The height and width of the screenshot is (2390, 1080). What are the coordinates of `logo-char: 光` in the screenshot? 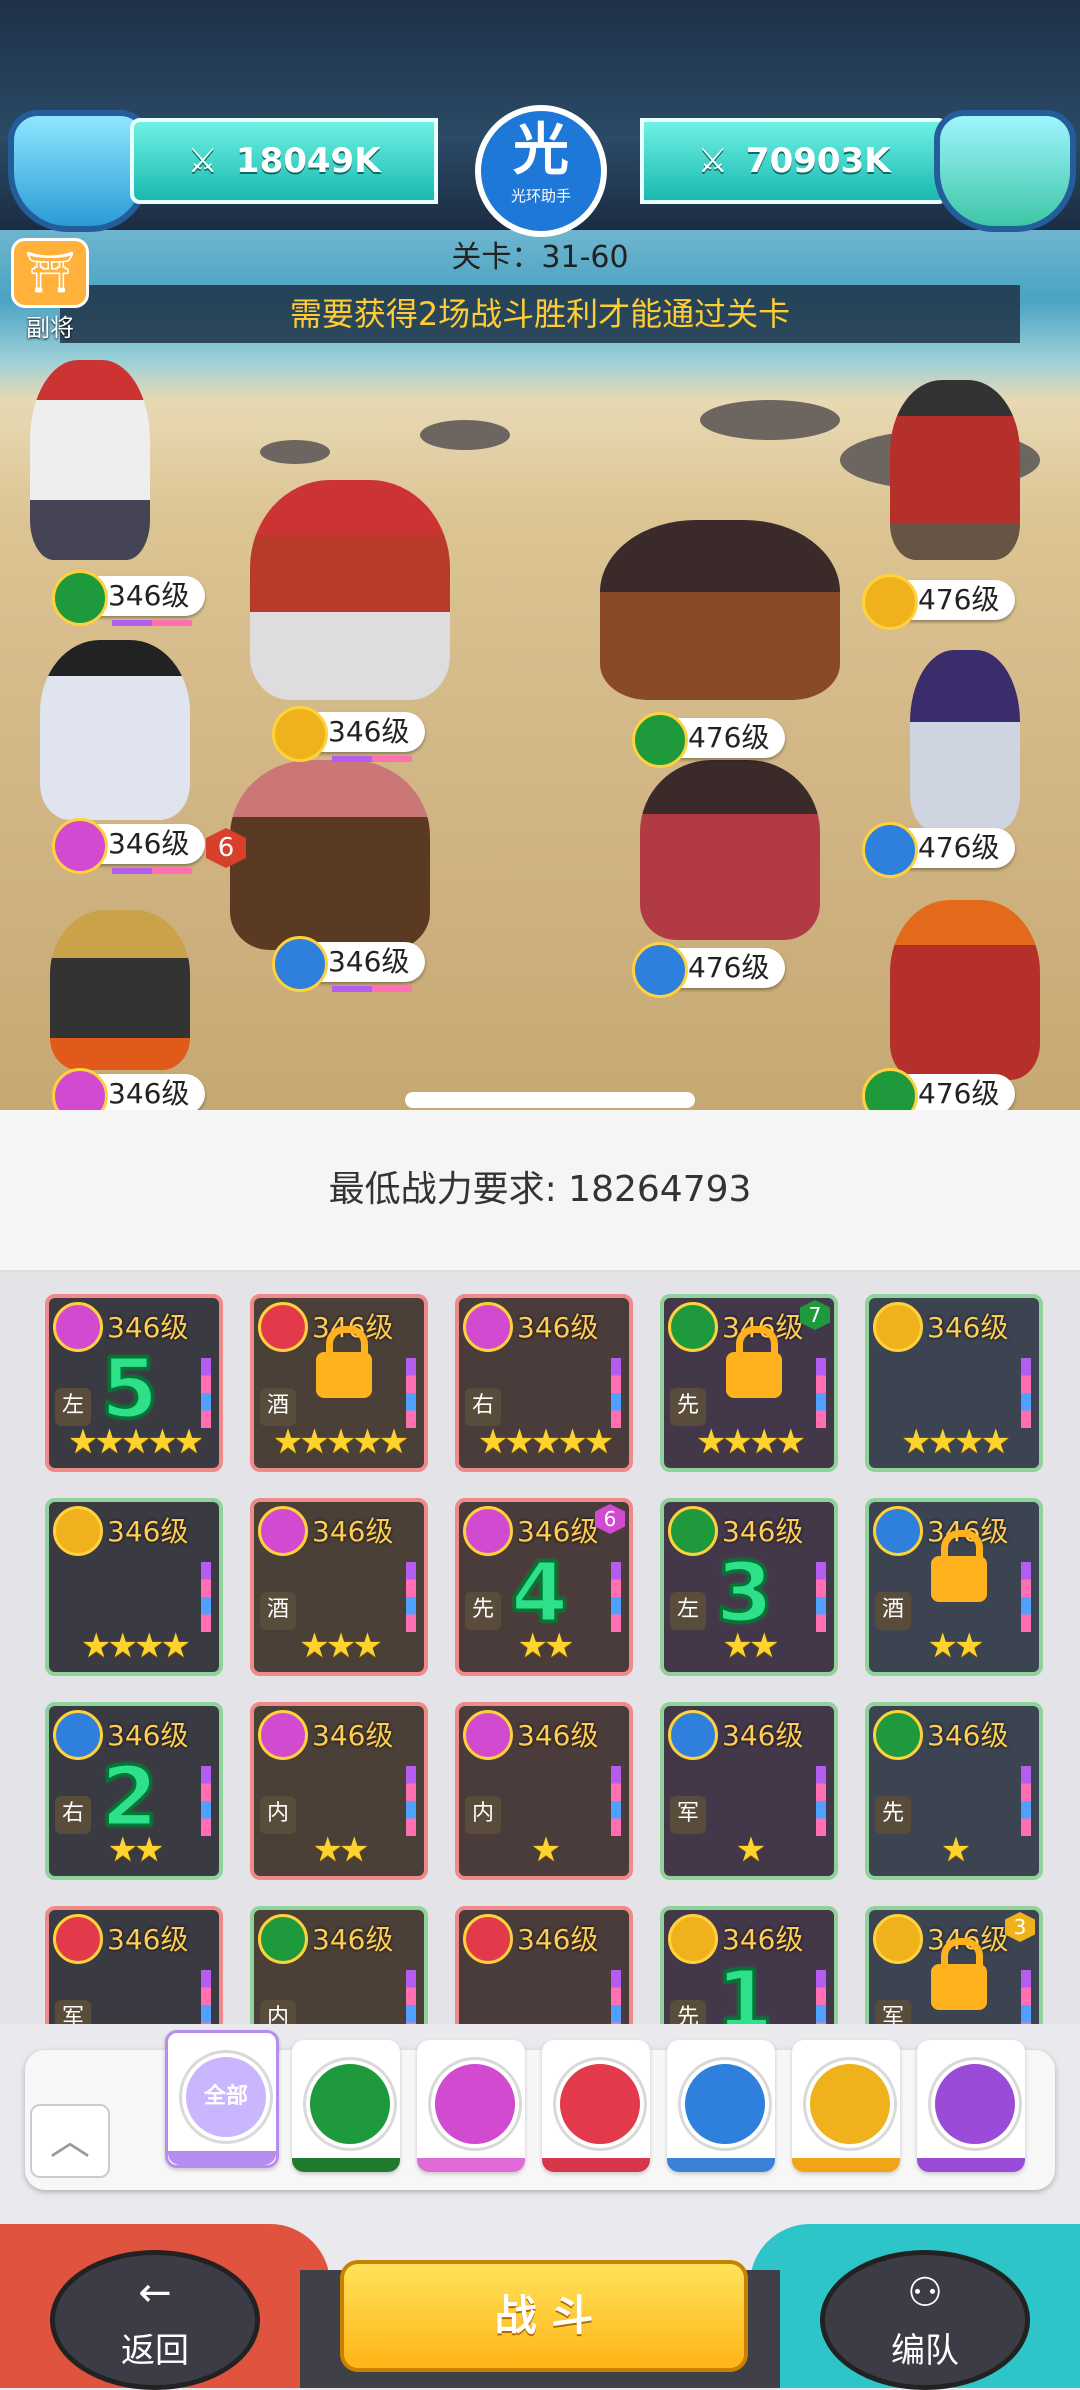 It's located at (541, 150).